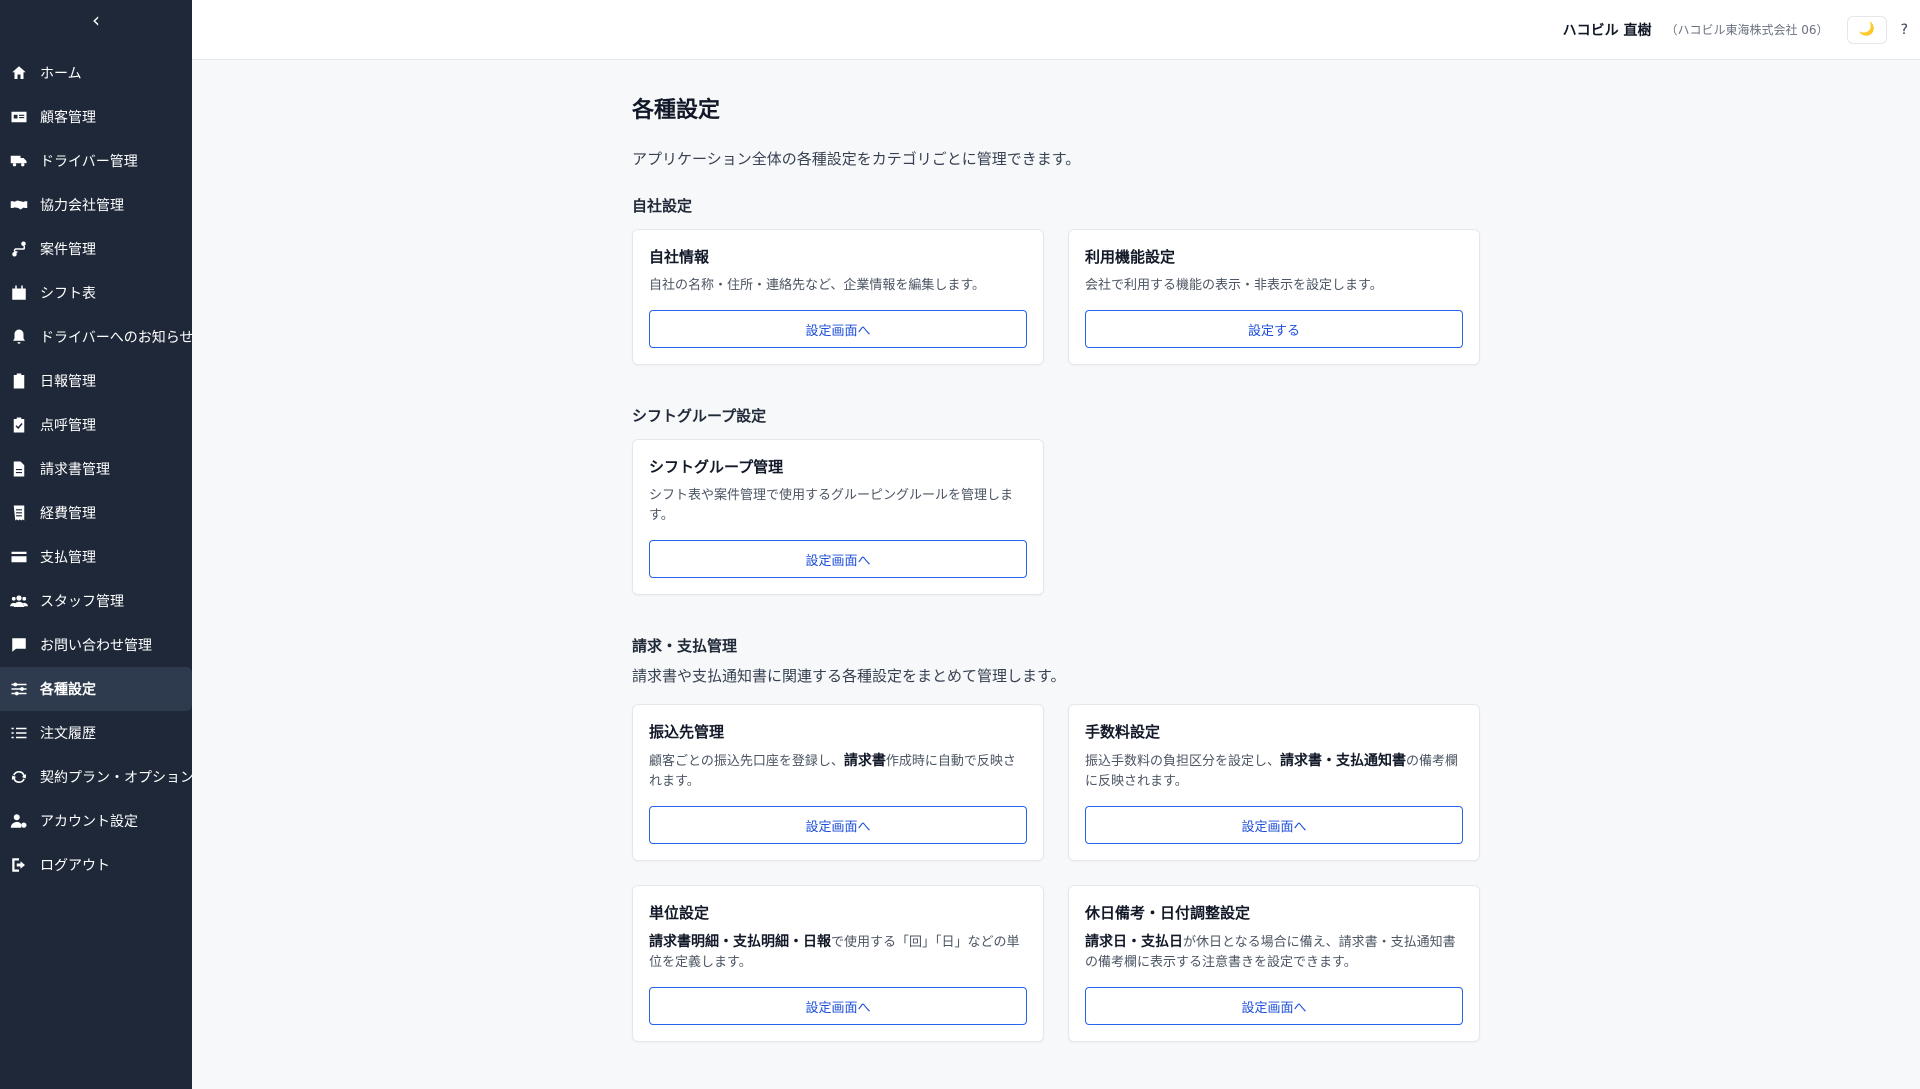 The image size is (1920, 1089). I want to click on sidebar-item-label: 各種設定, so click(68, 690).